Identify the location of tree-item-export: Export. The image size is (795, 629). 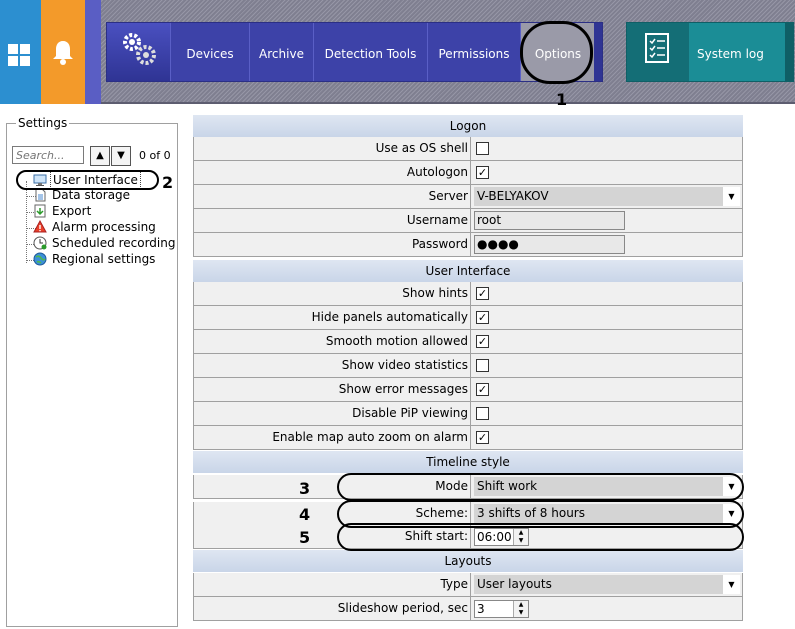
(63, 211).